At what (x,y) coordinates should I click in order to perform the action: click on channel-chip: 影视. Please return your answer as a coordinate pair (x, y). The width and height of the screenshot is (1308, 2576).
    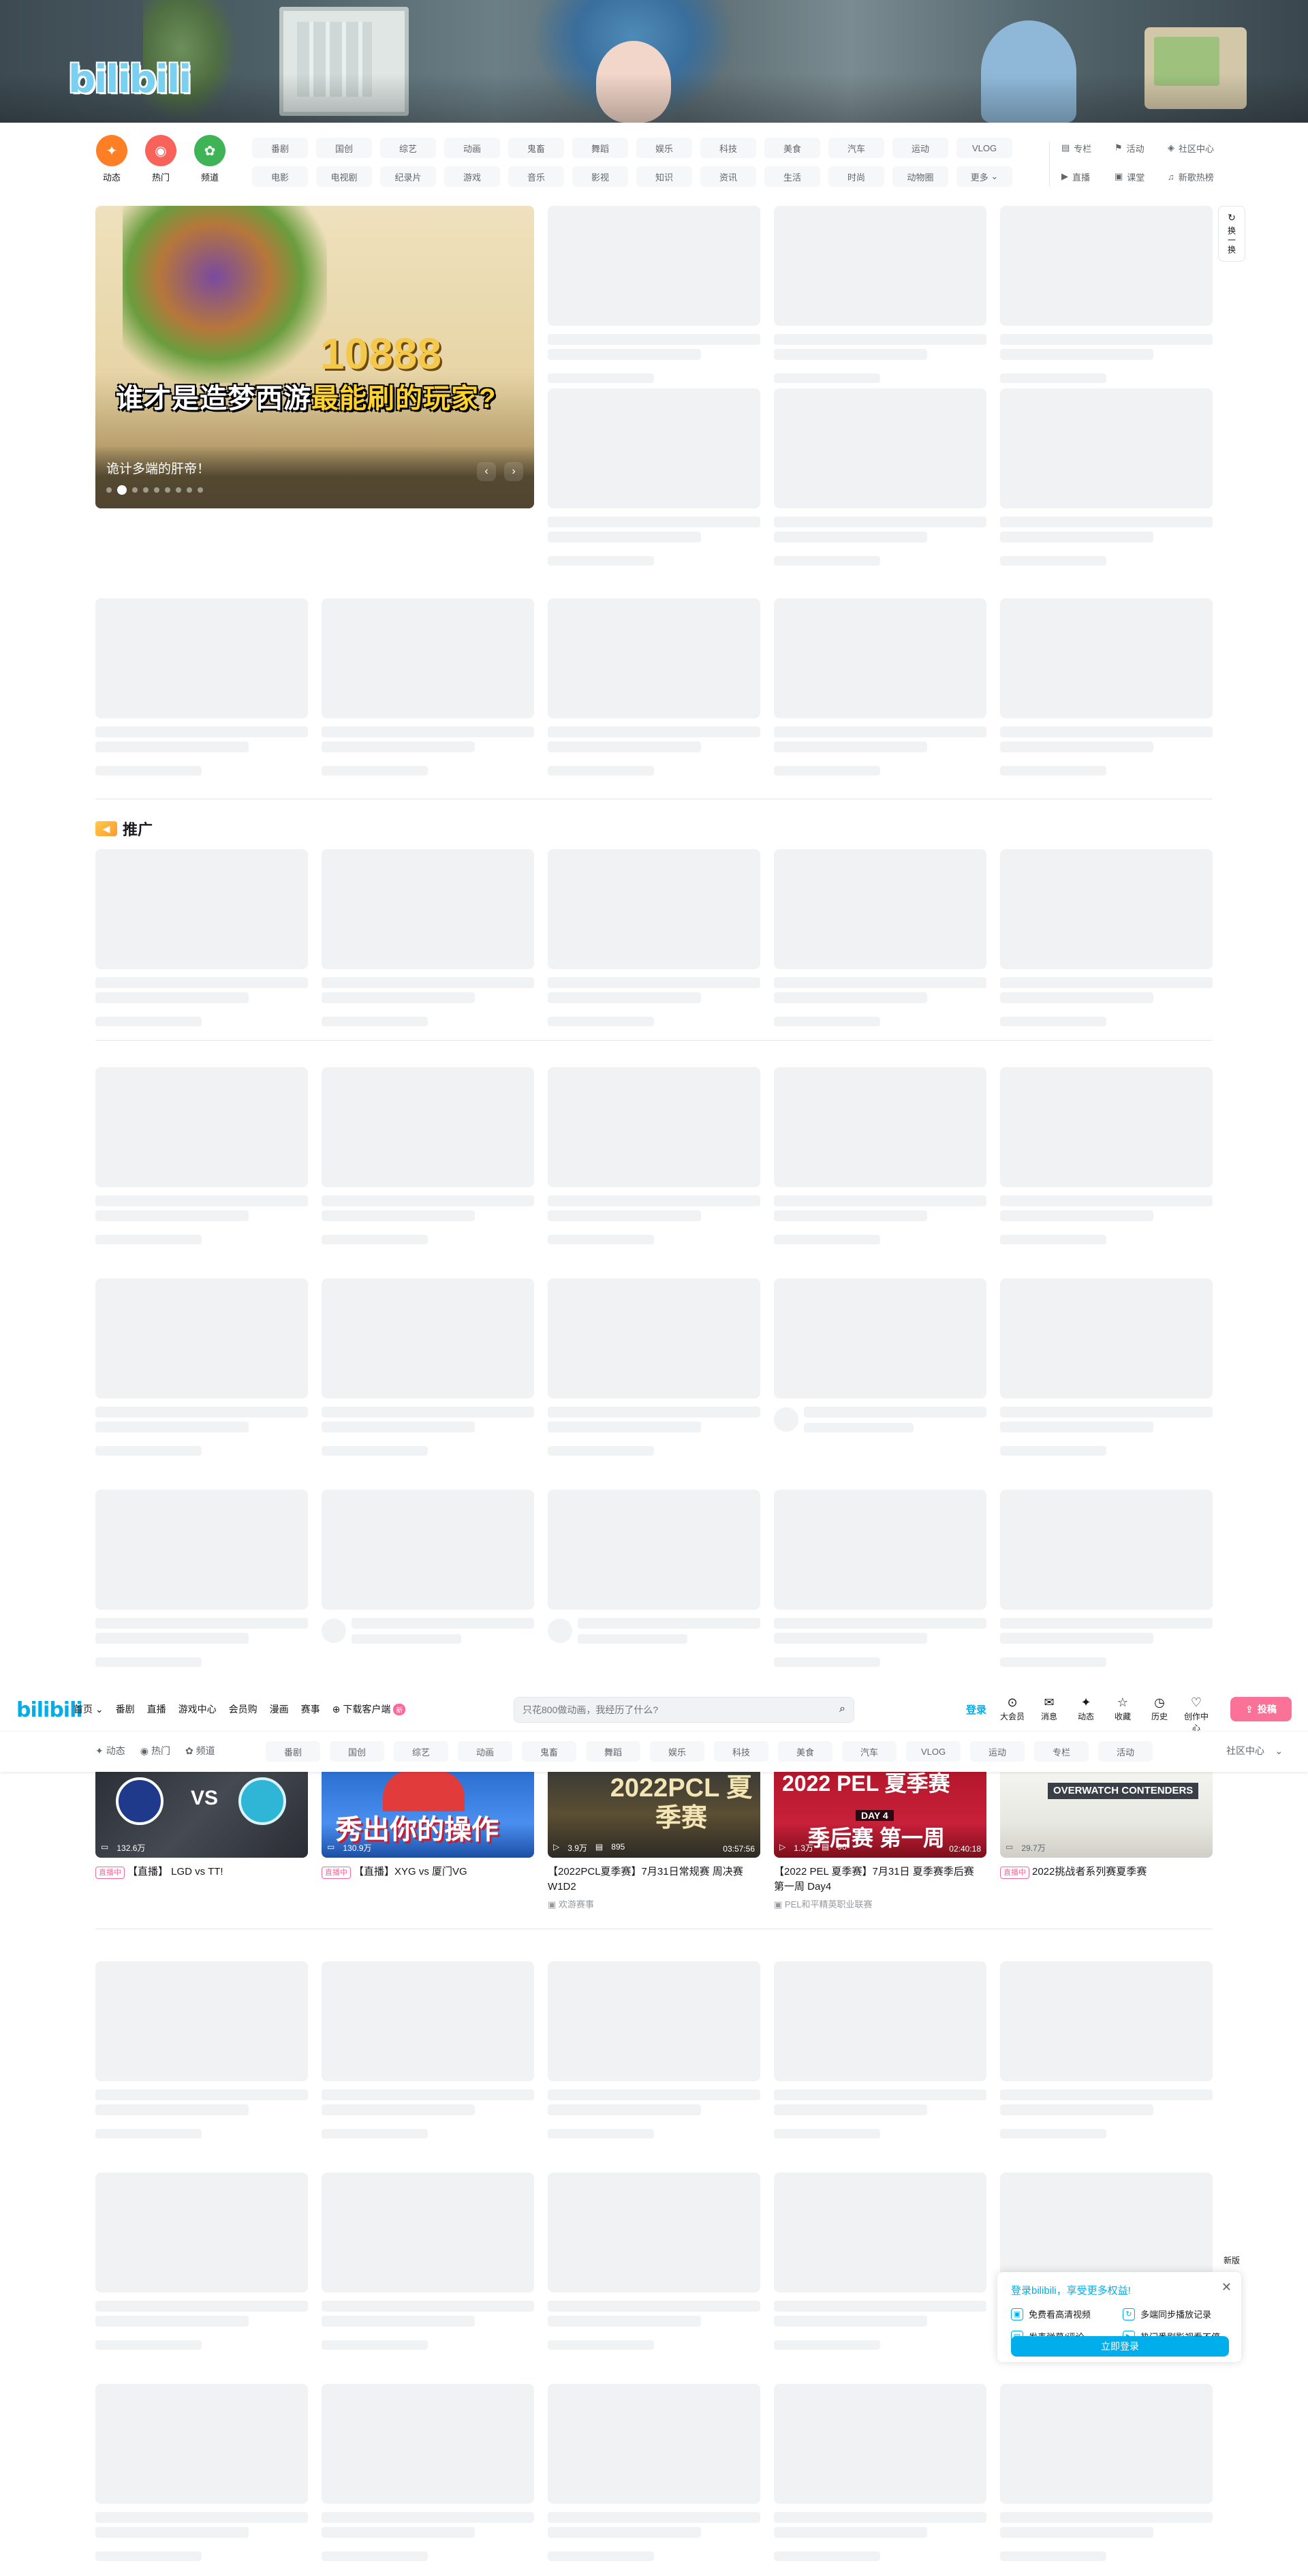
    Looking at the image, I should click on (600, 176).